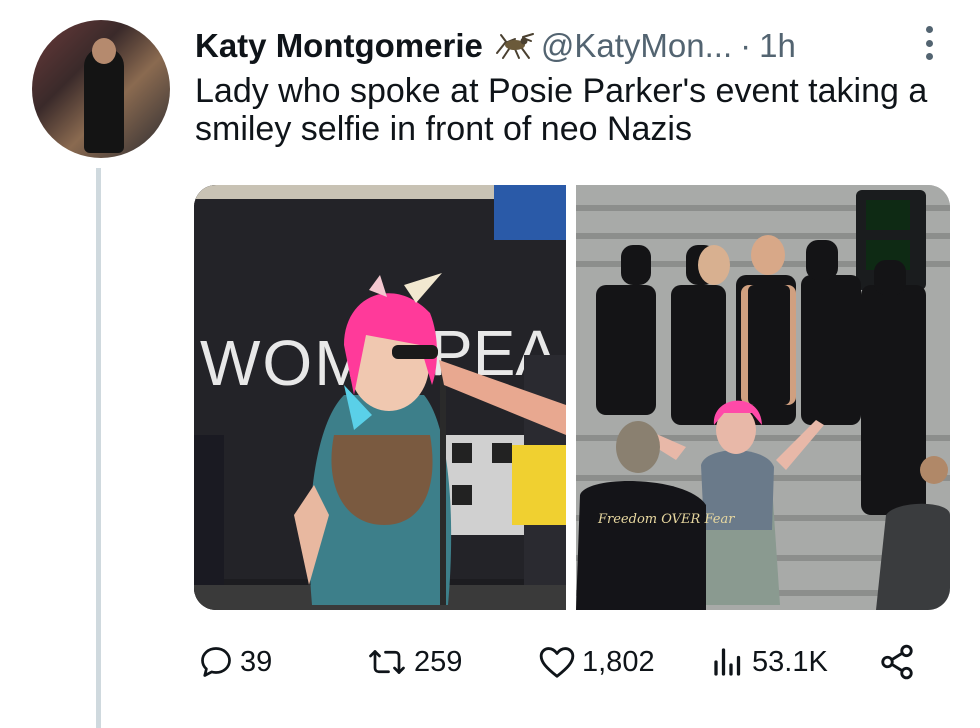 This screenshot has width=980, height=728. I want to click on views-button: 53.1K, so click(769, 662).